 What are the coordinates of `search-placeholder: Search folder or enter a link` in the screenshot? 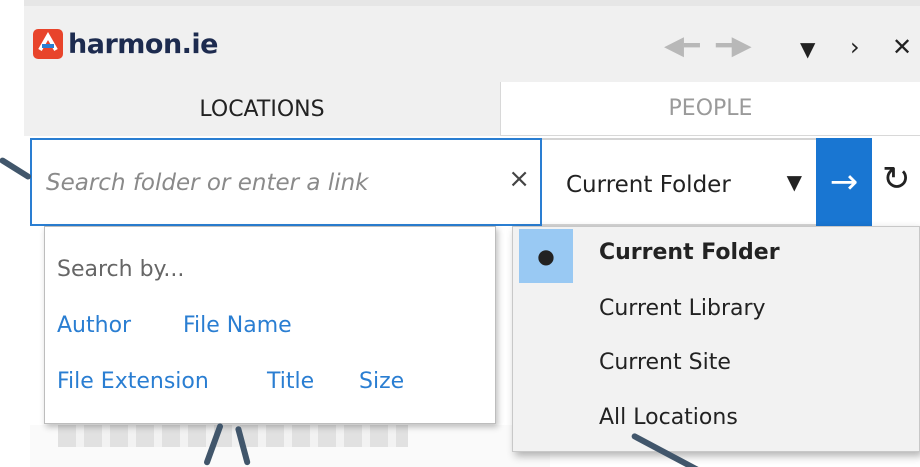 It's located at (207, 183).